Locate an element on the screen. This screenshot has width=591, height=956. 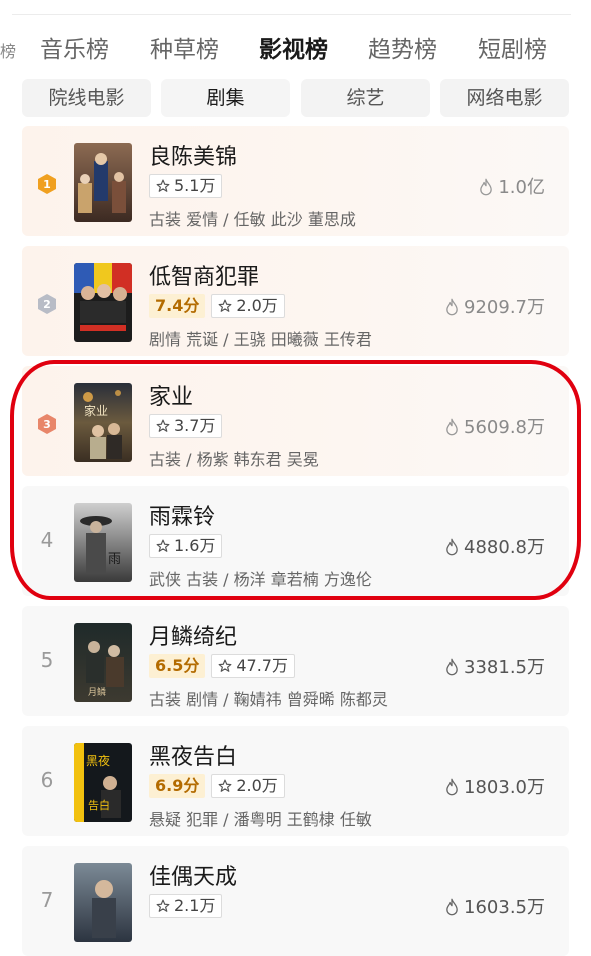
tags: 6.5分 47.7万 is located at coordinates (222, 666).